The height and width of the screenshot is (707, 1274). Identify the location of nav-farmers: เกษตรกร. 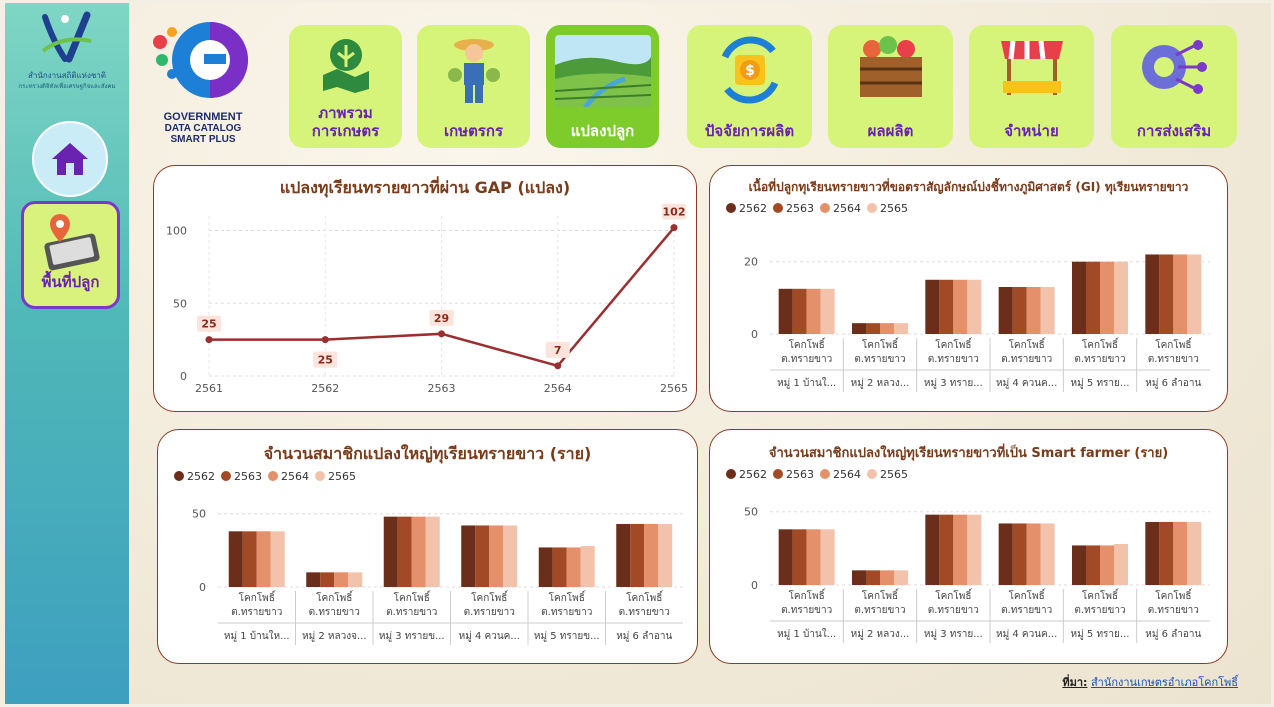
(473, 86).